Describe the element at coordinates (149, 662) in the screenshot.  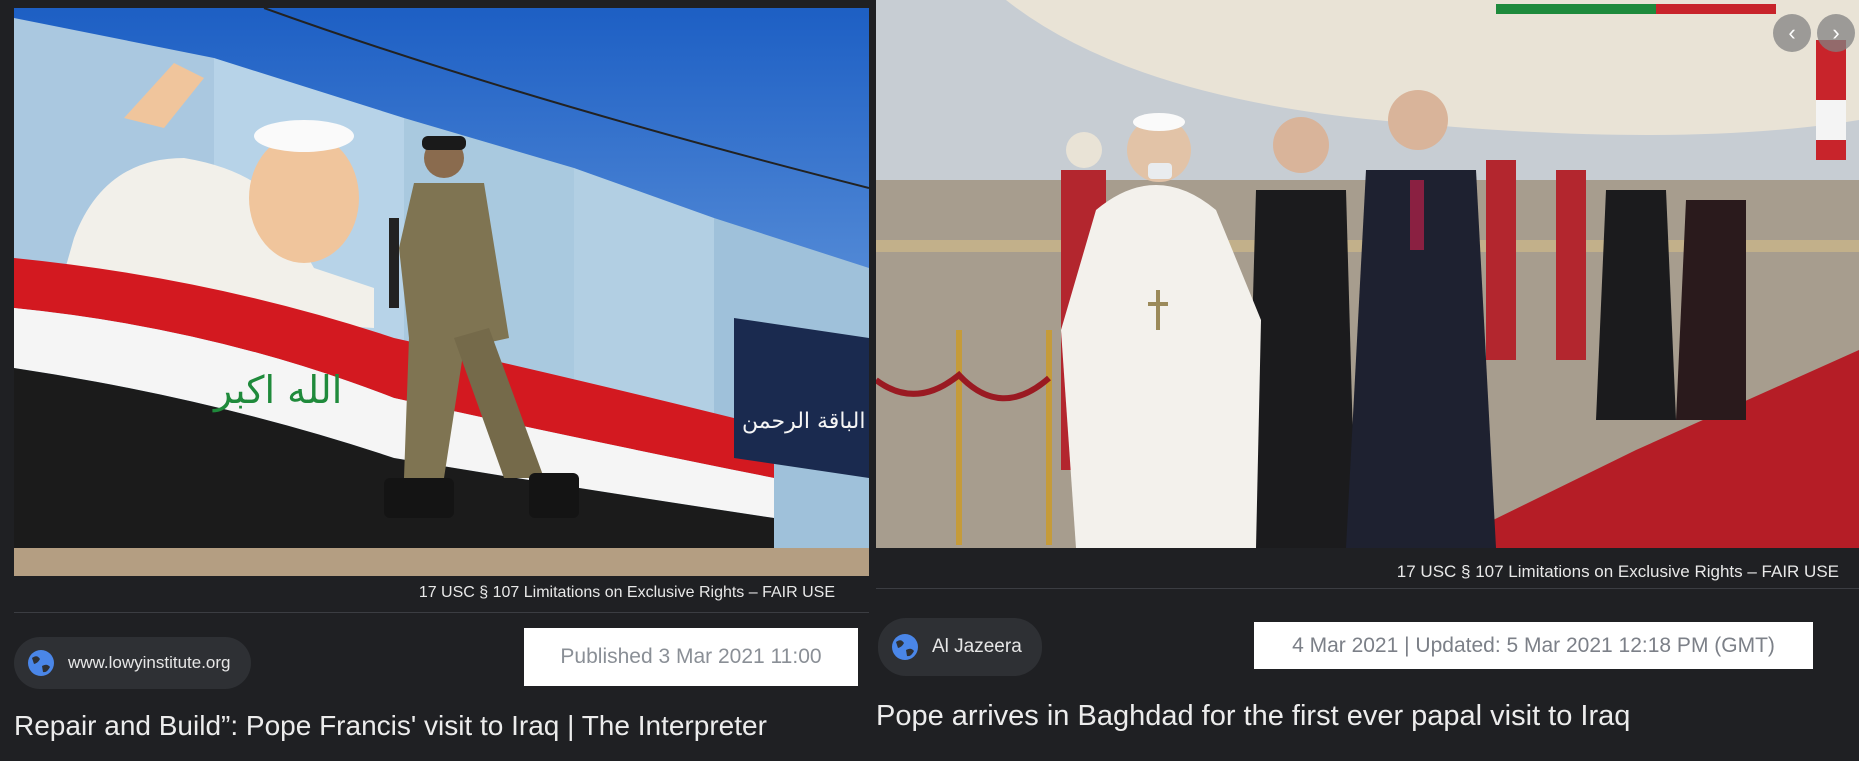
I see `source-name: www.lowyinstitute.org` at that location.